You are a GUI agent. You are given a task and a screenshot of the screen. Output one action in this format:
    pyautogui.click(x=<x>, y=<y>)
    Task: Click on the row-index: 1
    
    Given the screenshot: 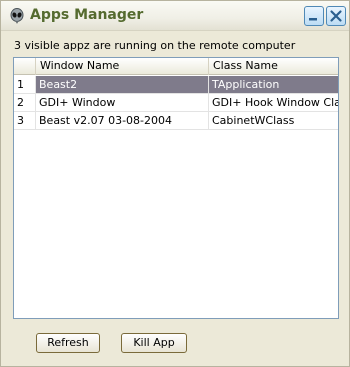 What is the action you would take?
    pyautogui.click(x=25, y=84)
    